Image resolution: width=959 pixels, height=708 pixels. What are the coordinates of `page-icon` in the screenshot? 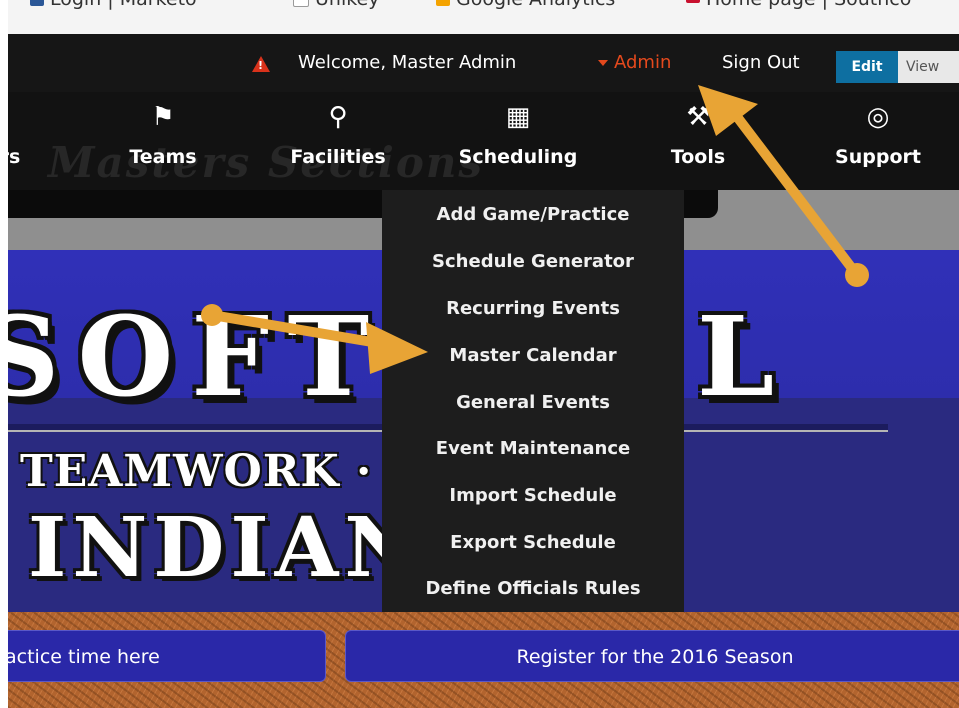 It's located at (301, 3).